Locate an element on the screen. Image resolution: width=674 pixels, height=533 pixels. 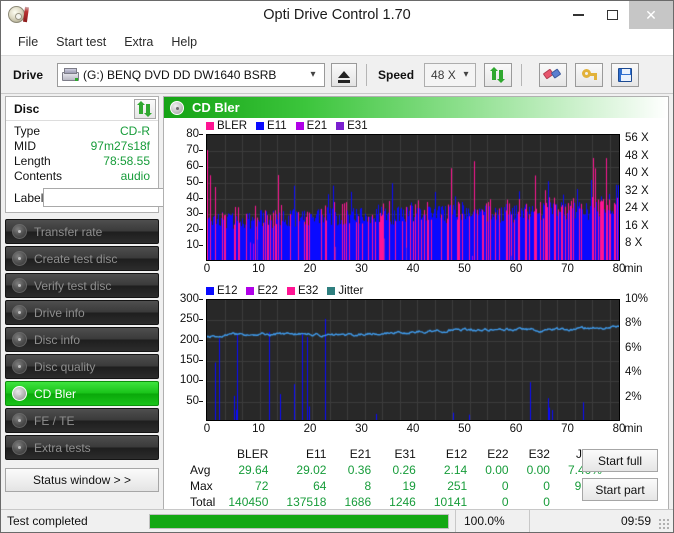
sidebar-item-disc-quality: Disc quality is located at coordinates (82, 366).